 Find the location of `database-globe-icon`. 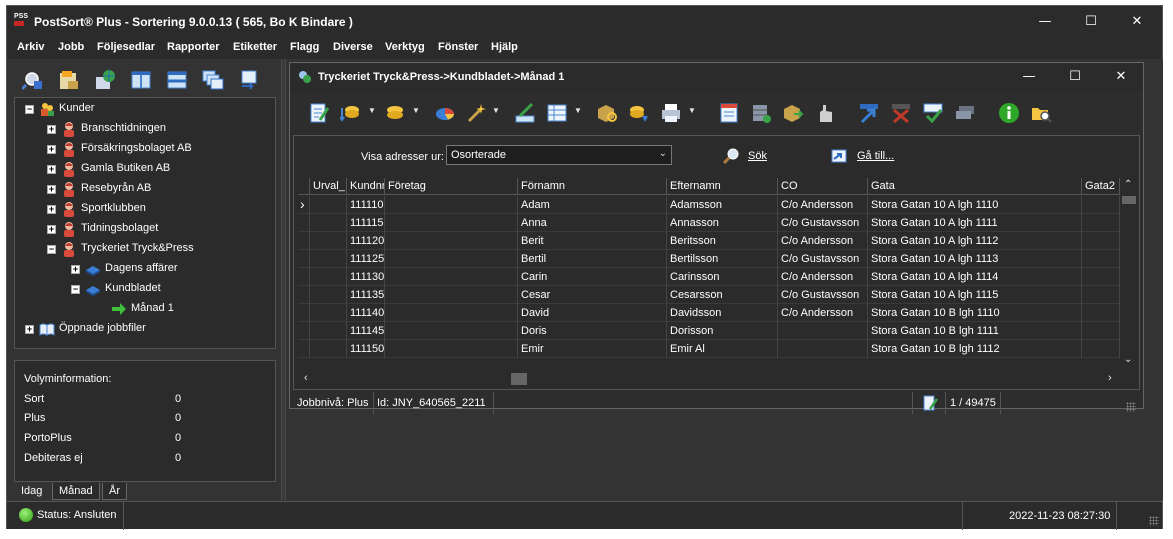

database-globe-icon is located at coordinates (105, 80).